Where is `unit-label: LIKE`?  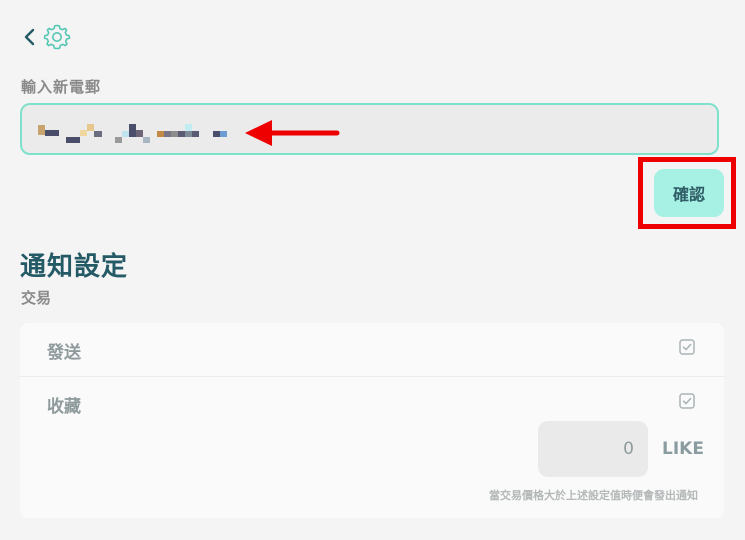
unit-label: LIKE is located at coordinates (683, 449).